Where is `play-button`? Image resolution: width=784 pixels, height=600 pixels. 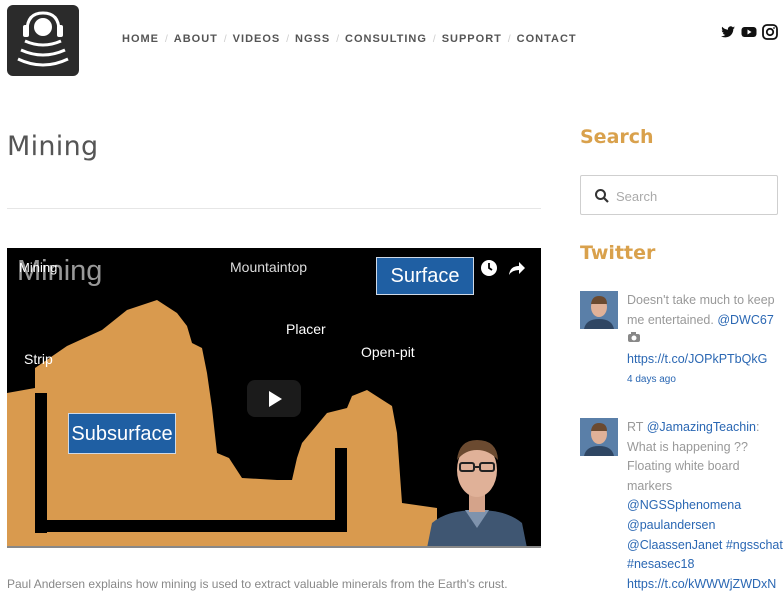 play-button is located at coordinates (274, 398).